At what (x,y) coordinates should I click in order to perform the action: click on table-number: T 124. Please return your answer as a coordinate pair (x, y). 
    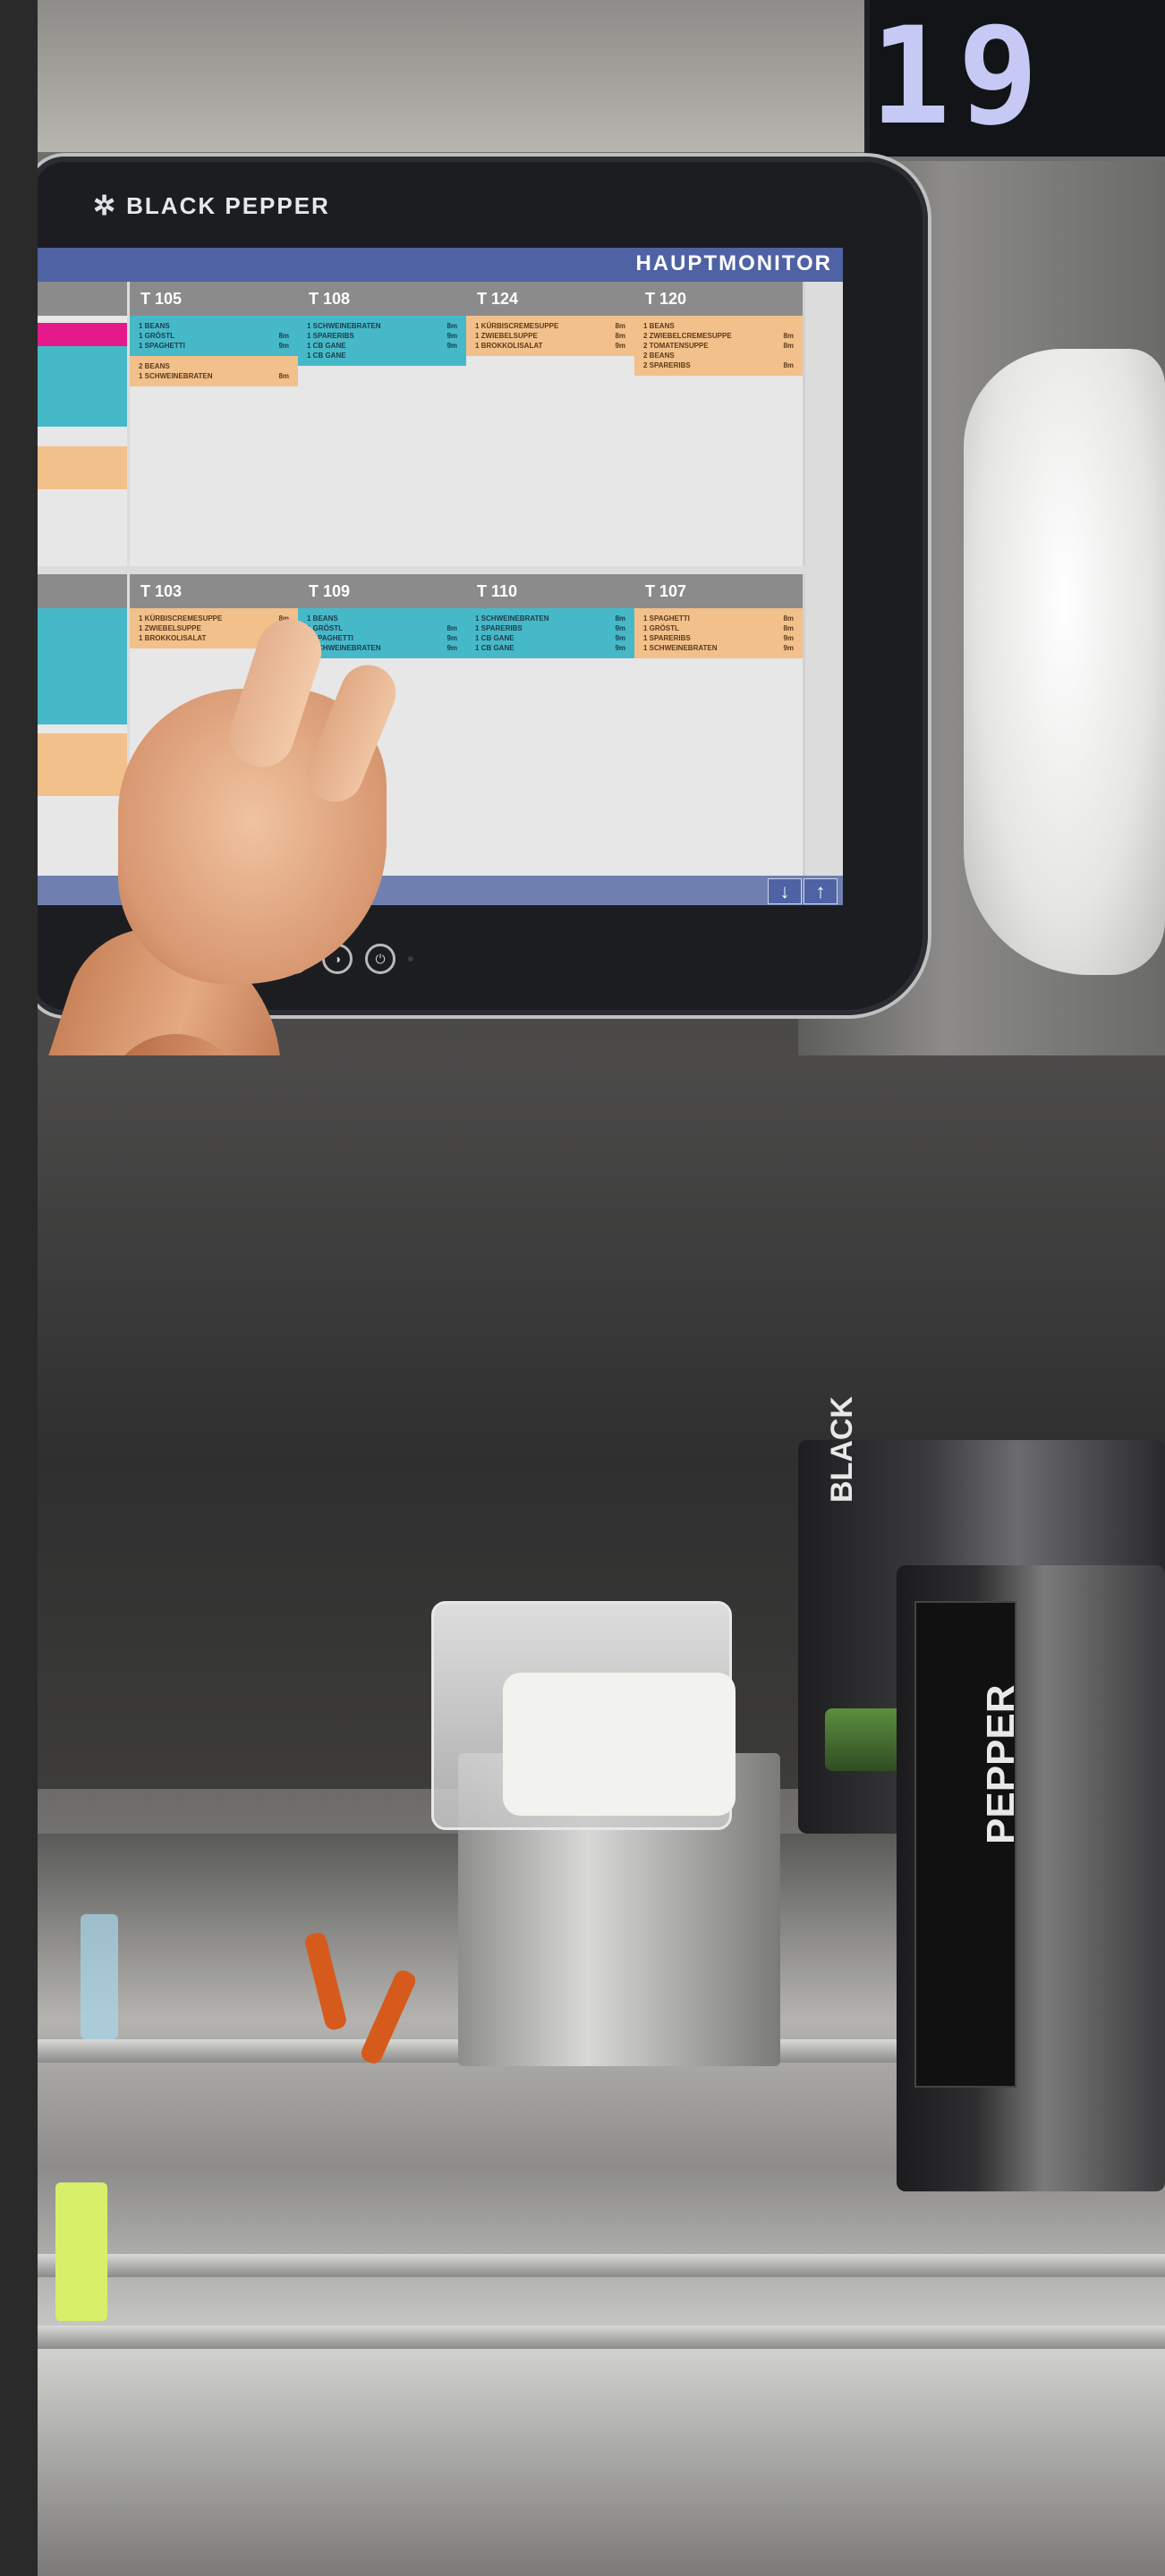
    Looking at the image, I should click on (550, 299).